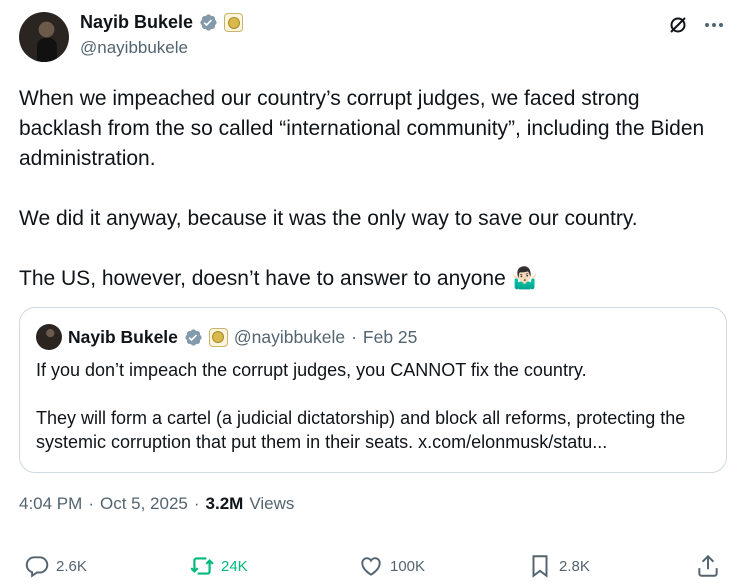 This screenshot has height=587, width=747. I want to click on quoted-post-header: Nayib Bukele @nayibbukele · Feb 25, so click(226, 337).